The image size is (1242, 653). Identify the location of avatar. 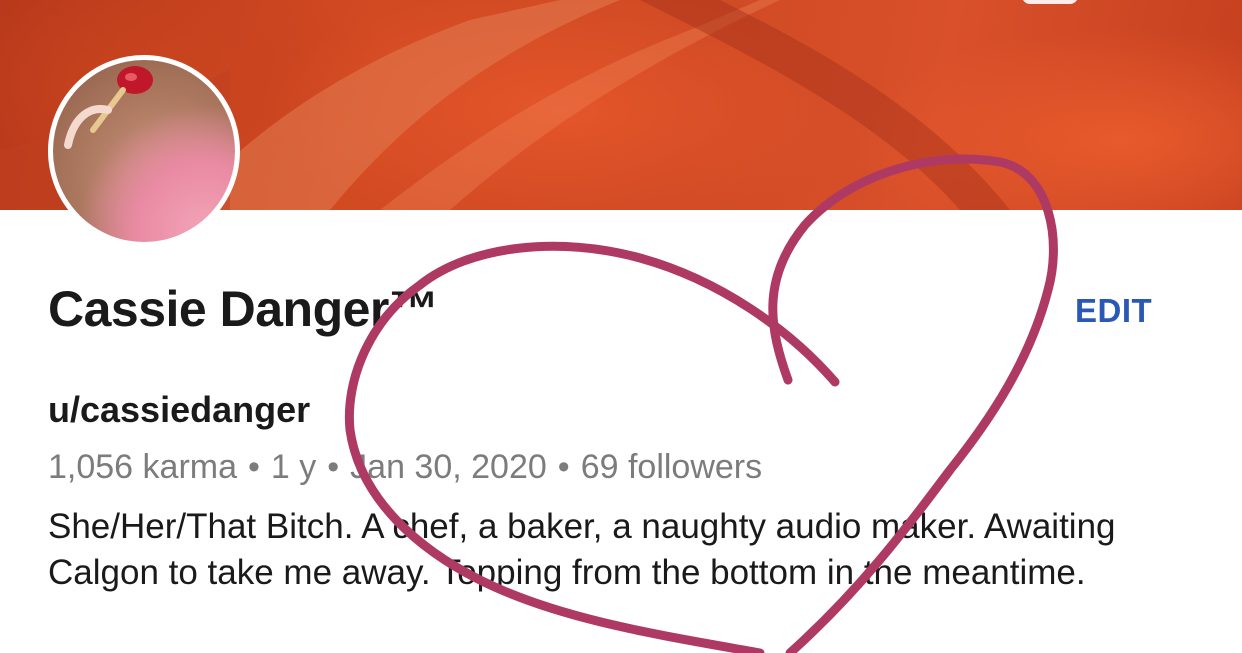
(144, 151).